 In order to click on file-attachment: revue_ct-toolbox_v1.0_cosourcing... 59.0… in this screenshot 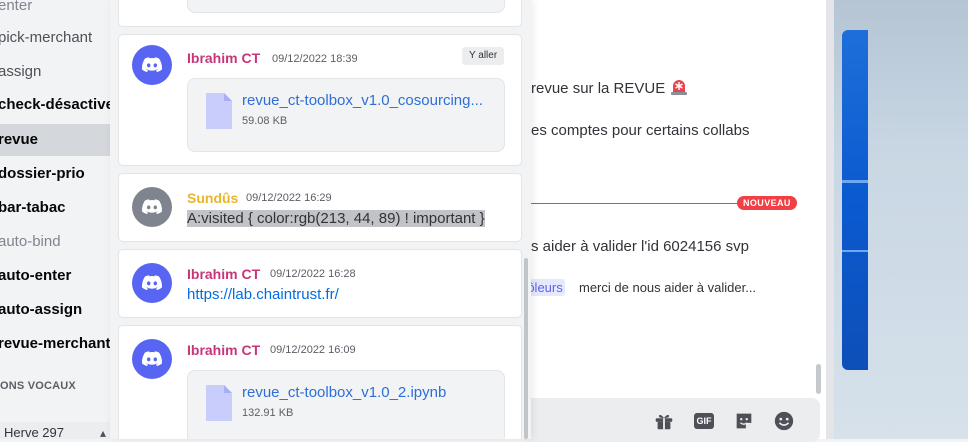, I will do `click(346, 115)`.